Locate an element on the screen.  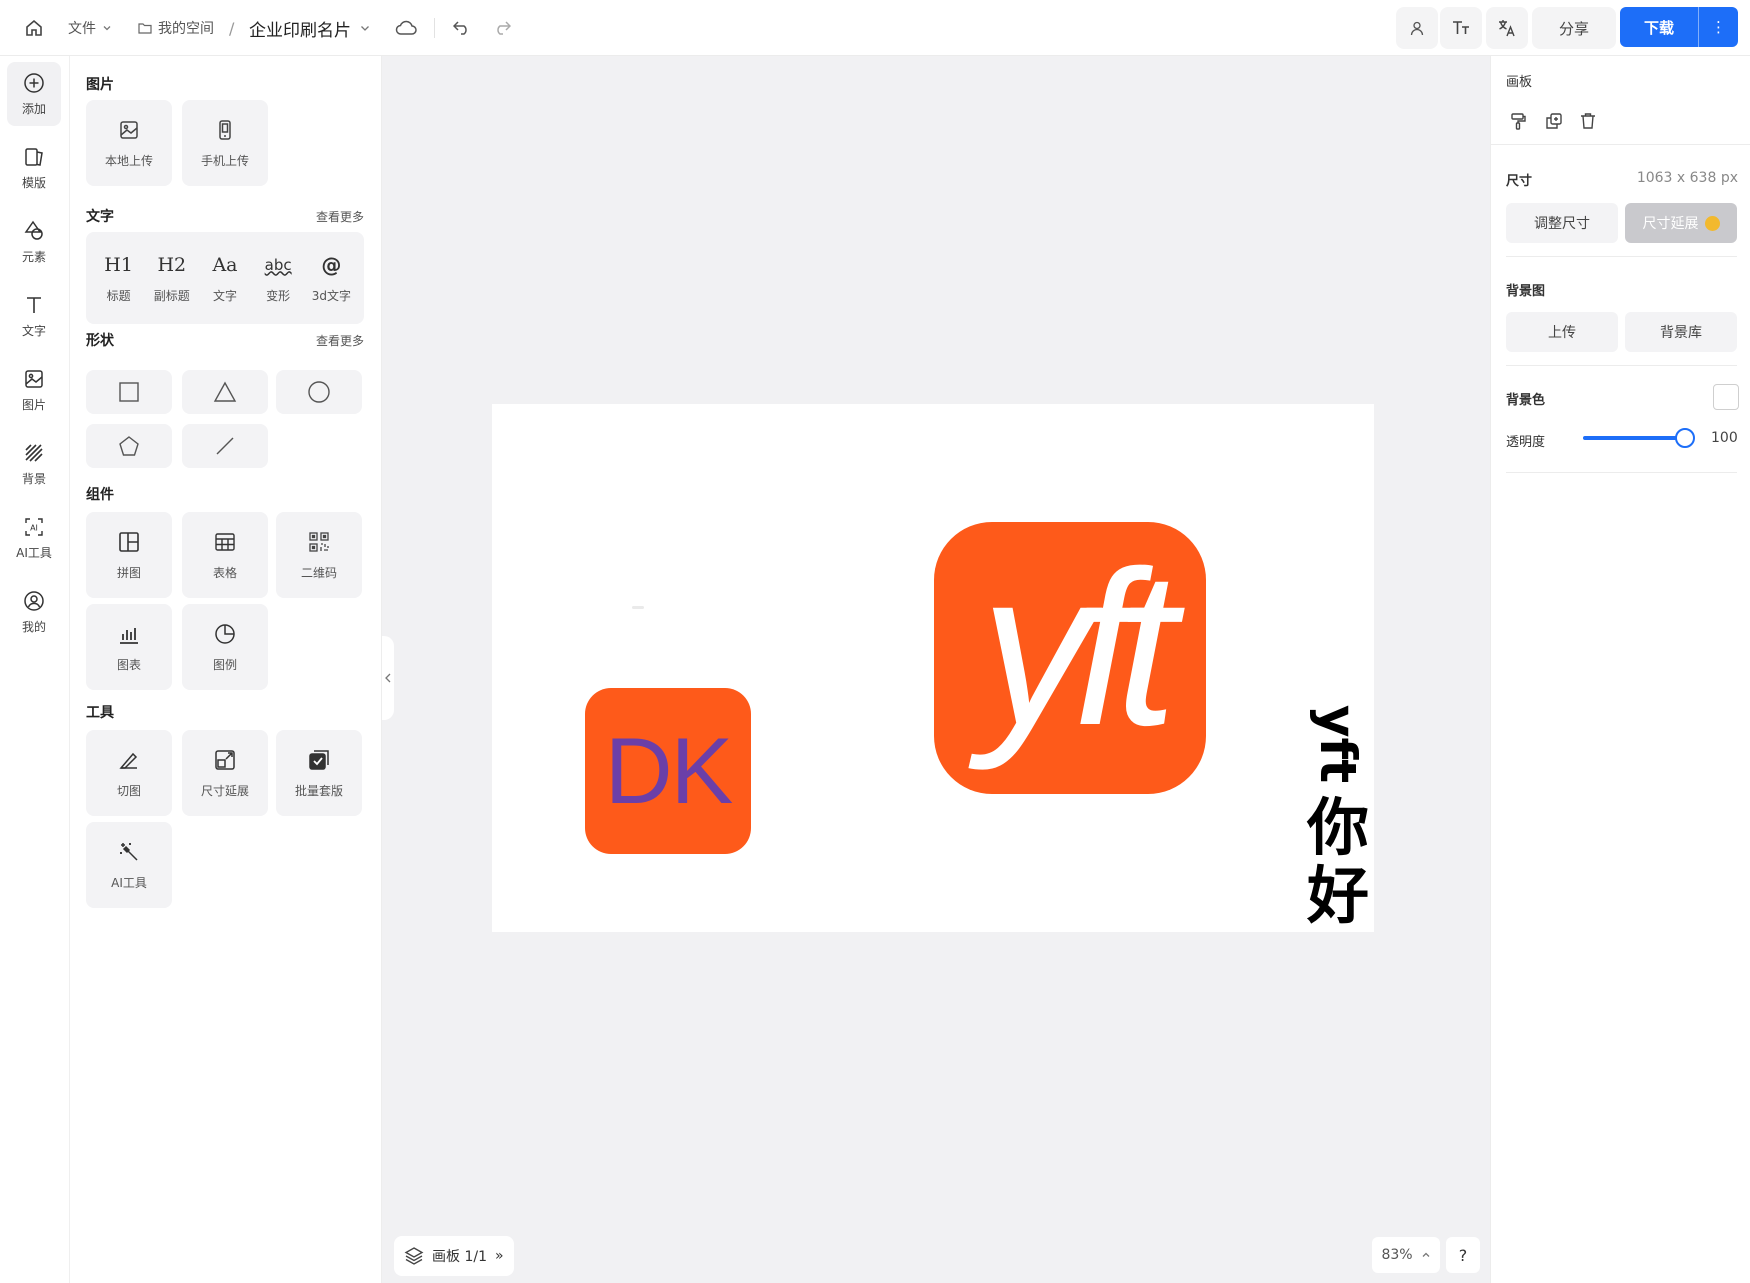
breadcrumb: 我的空间 is located at coordinates (176, 28).